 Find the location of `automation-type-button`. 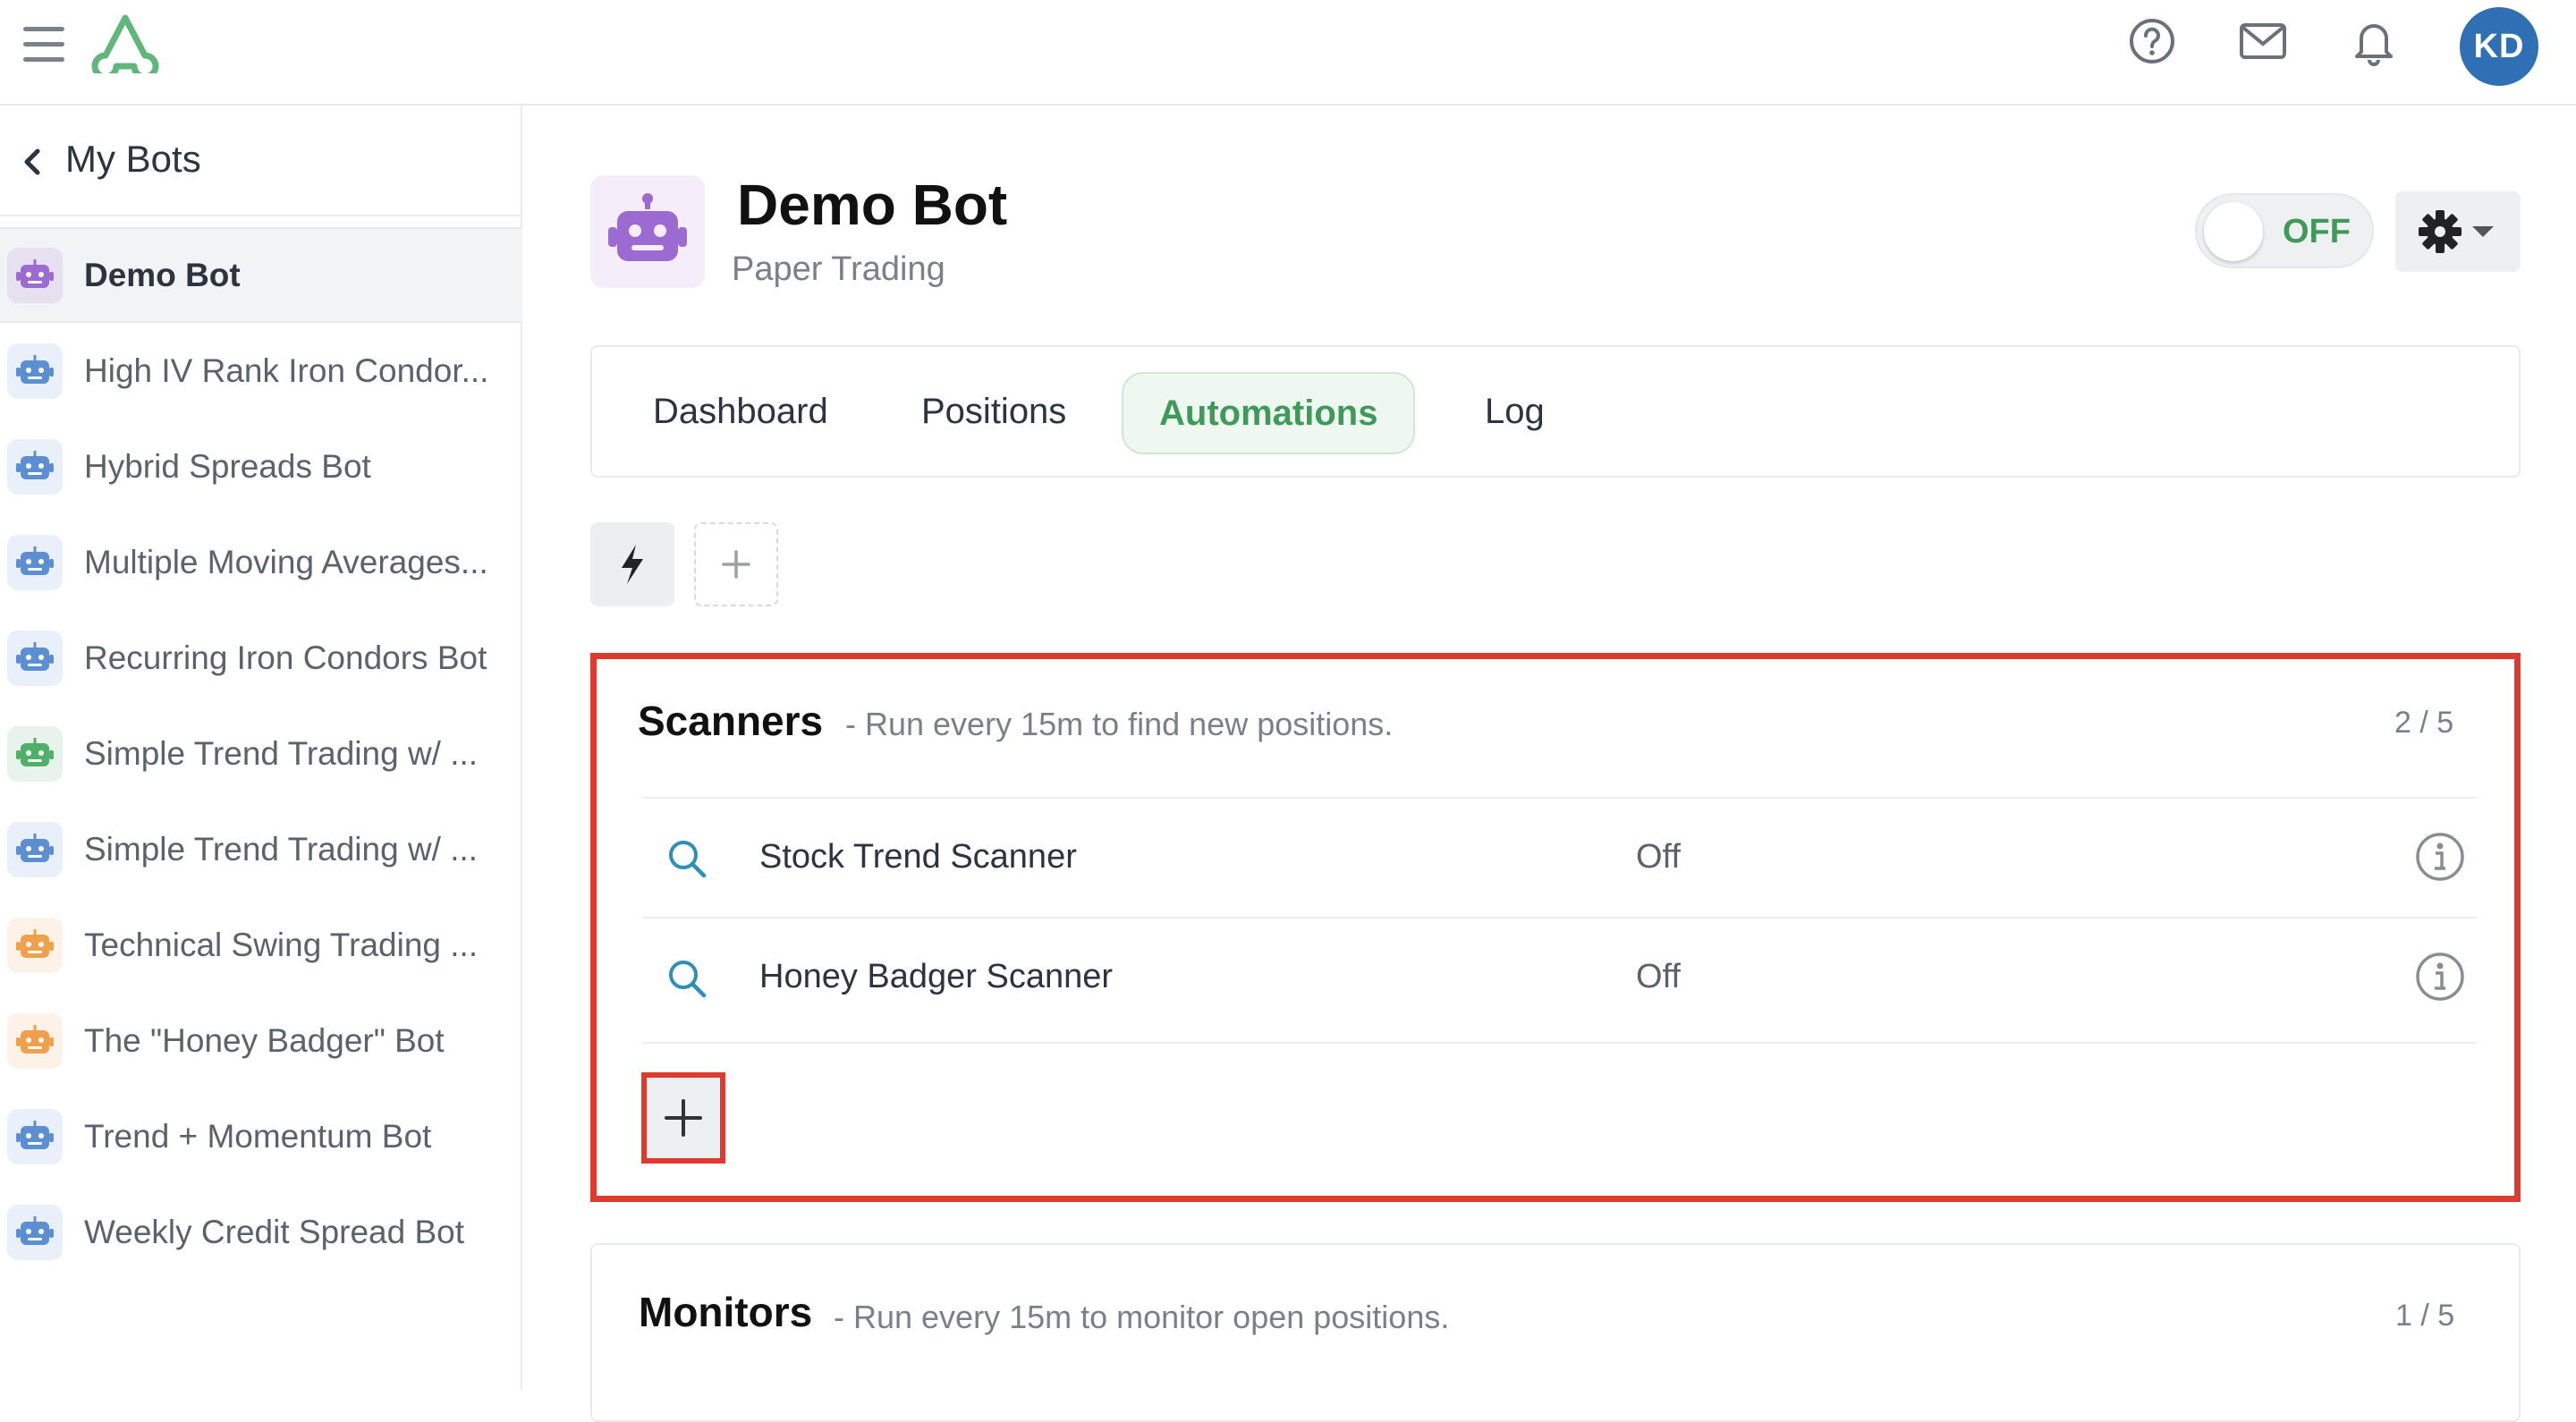

automation-type-button is located at coordinates (632, 564).